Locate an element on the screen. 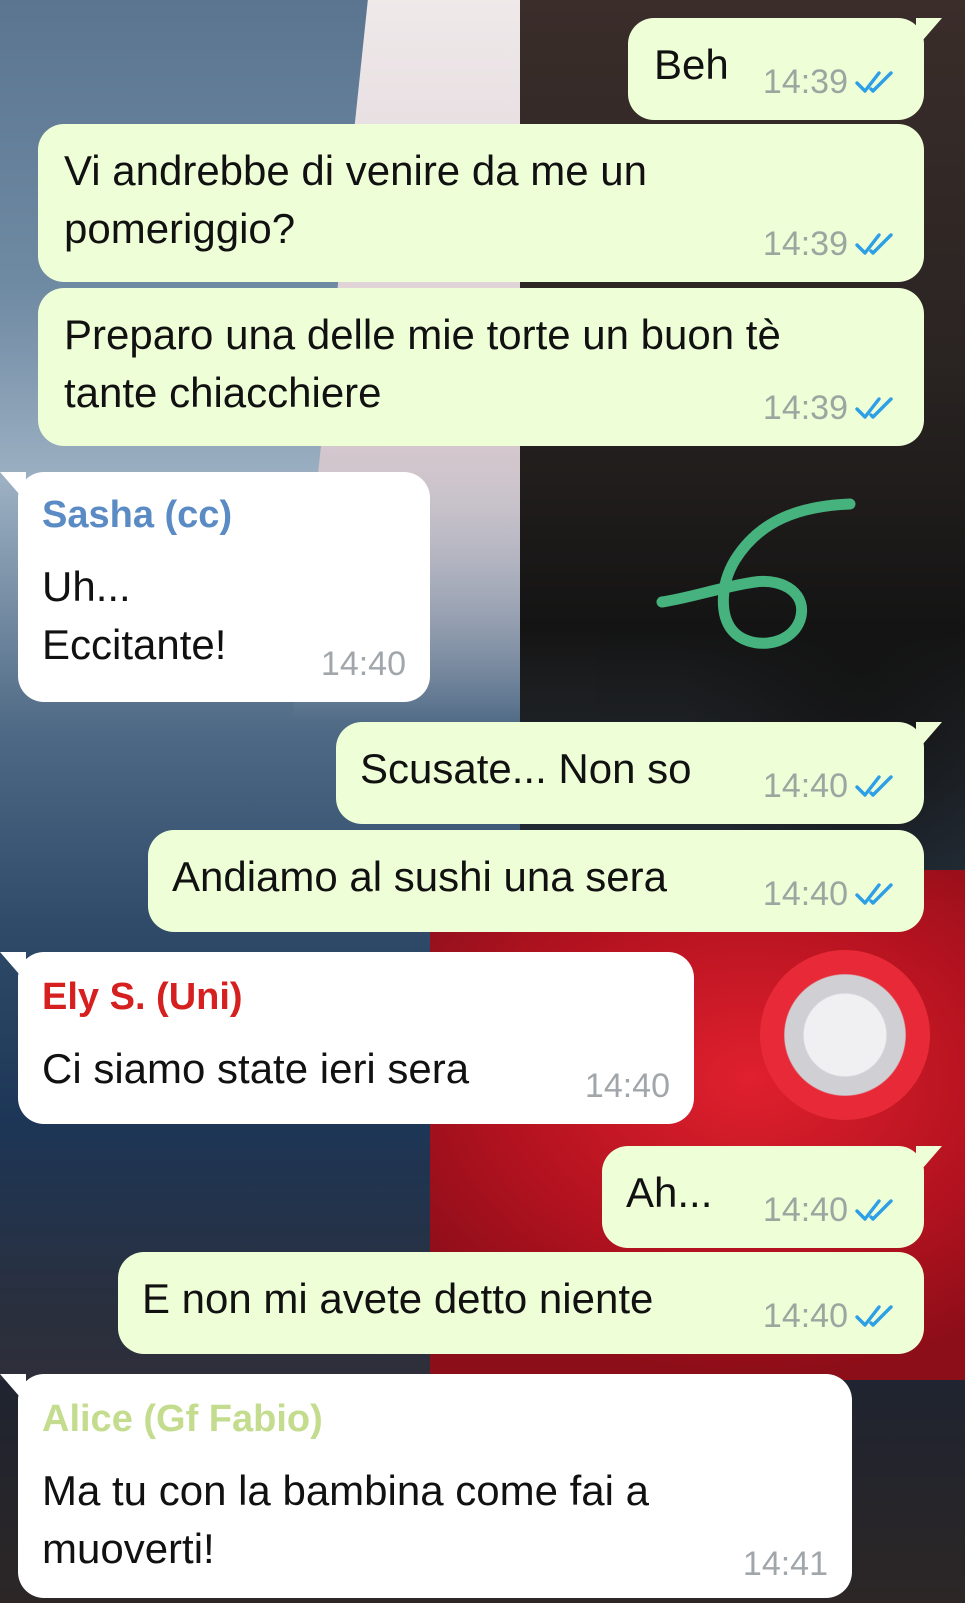 Image resolution: width=965 pixels, height=1603 pixels. message-bubble: E non mi avete detto niente 14:40 is located at coordinates (521, 1303).